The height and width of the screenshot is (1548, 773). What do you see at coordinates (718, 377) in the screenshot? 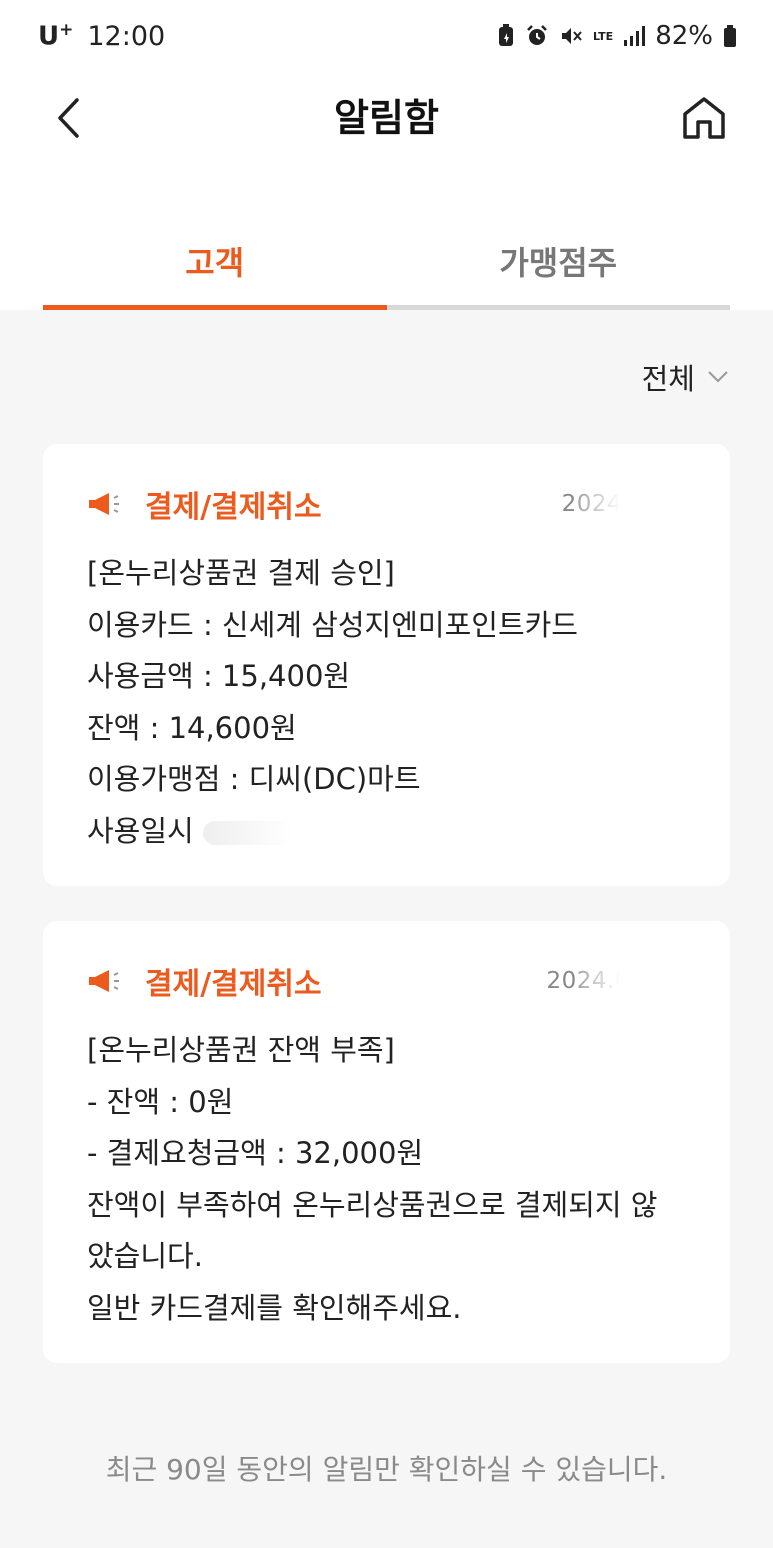
I see `chevron-down-icon` at bounding box center [718, 377].